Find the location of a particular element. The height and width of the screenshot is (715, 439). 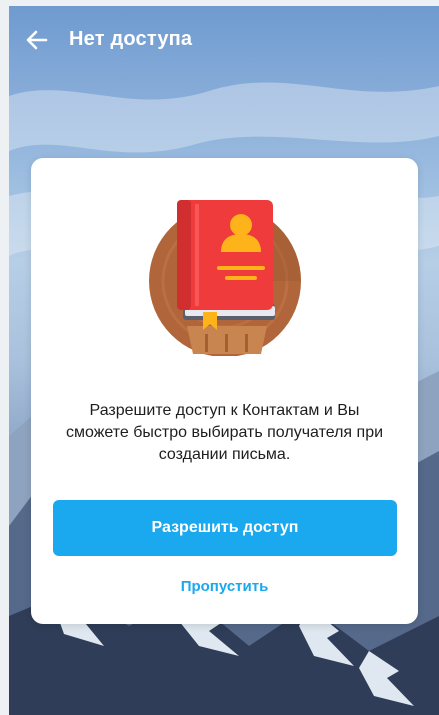

allow-access-button: Разрешить доступ is located at coordinates (225, 528).